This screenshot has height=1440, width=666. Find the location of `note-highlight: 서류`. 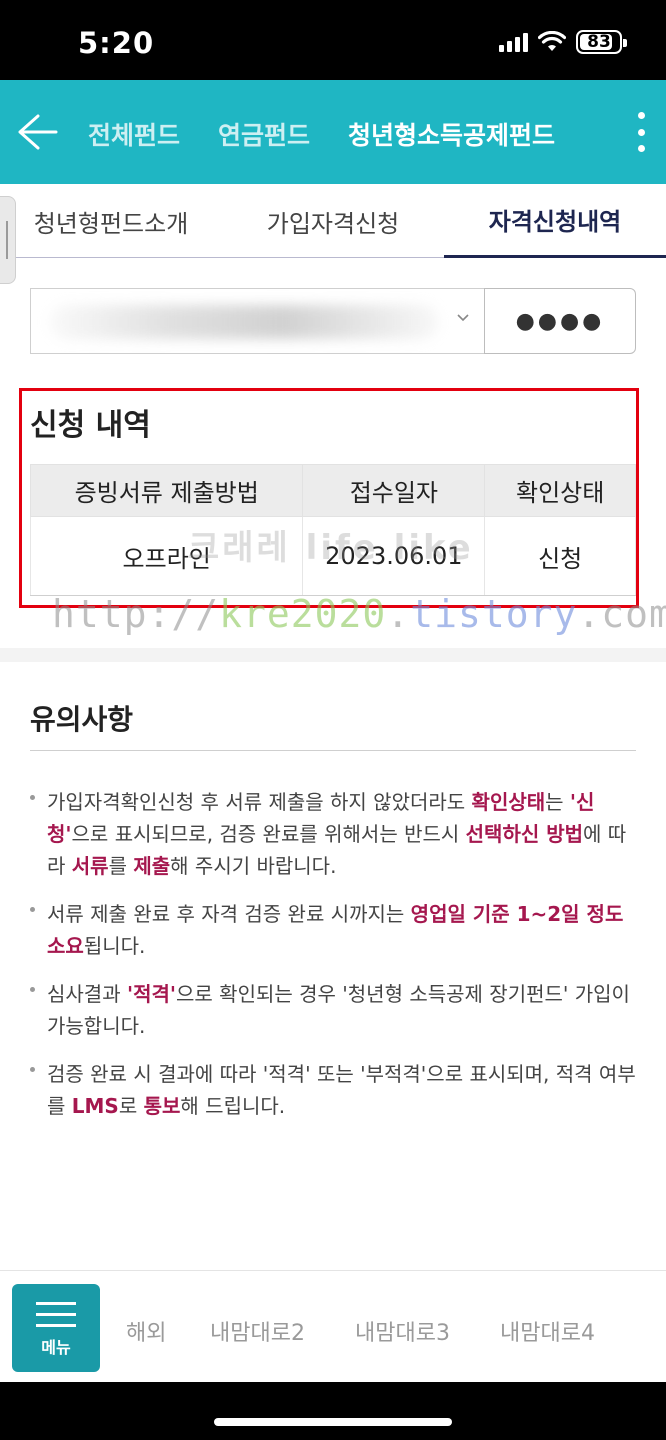

note-highlight: 서류 is located at coordinates (90, 866).